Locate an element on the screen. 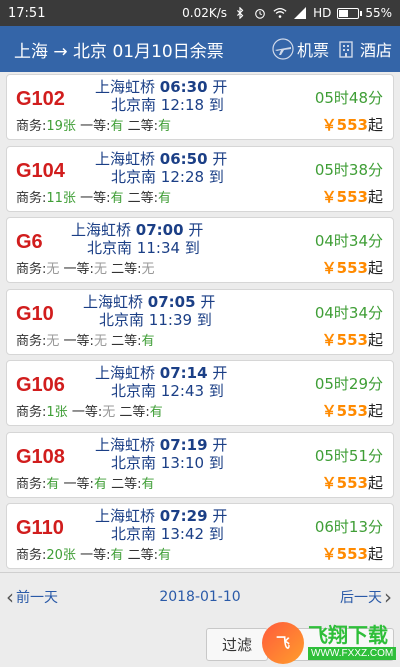 This screenshot has width=400, height=667. next-day-button: 后一天 › is located at coordinates (366, 597).